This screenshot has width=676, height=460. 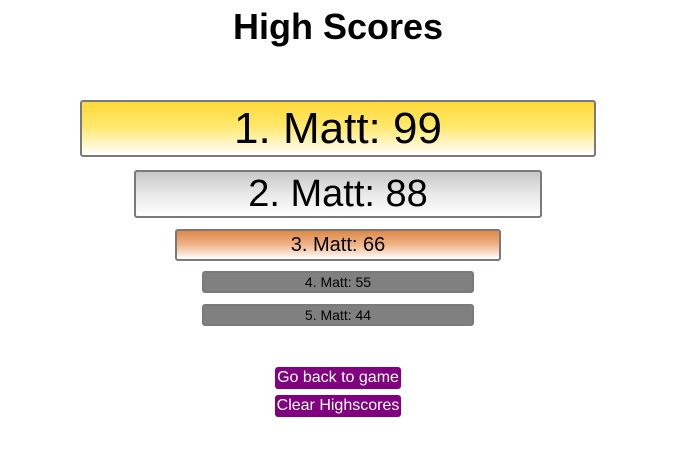 What do you see at coordinates (338, 315) in the screenshot?
I see `score-entry-5: 5. Matt: 44` at bounding box center [338, 315].